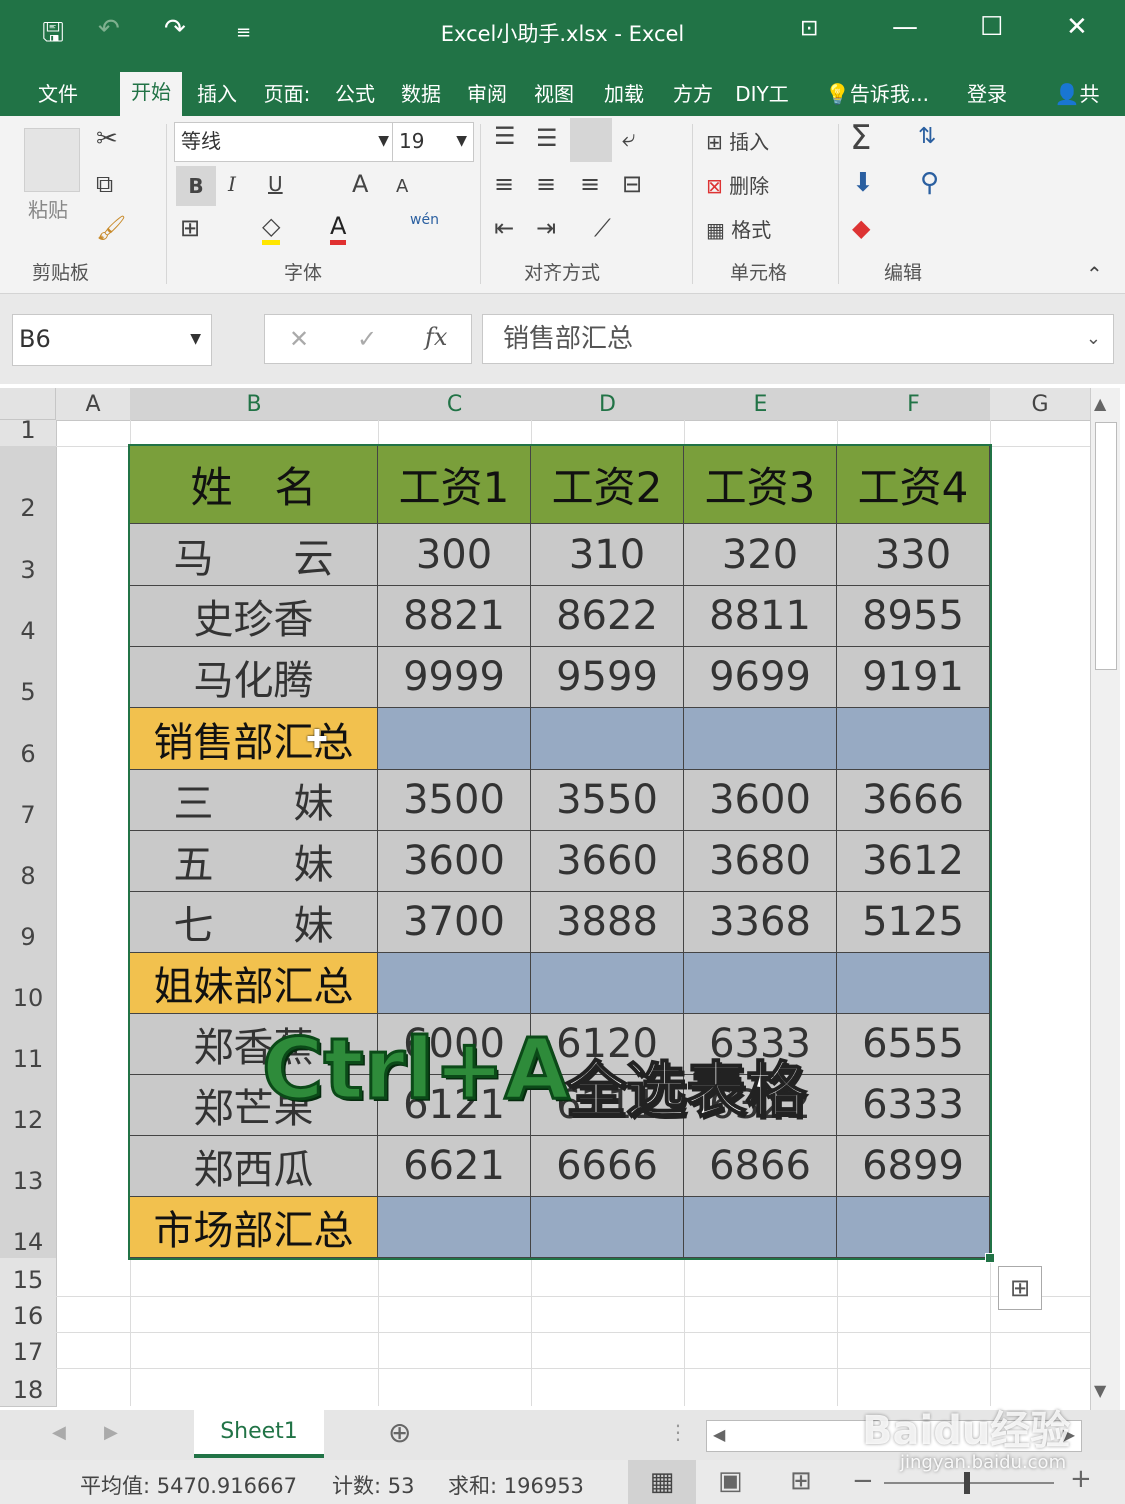 This screenshot has width=1125, height=1504. Describe the element at coordinates (355, 94) in the screenshot. I see `tab-formulas: 公式` at that location.